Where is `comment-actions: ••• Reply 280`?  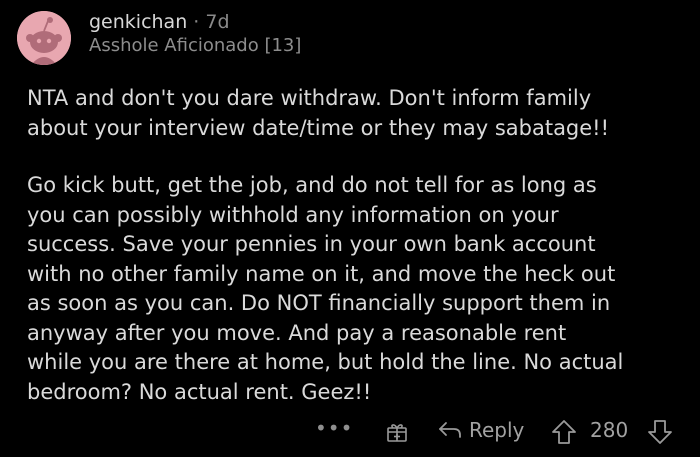
comment-actions: ••• Reply 280 is located at coordinates (350, 431).